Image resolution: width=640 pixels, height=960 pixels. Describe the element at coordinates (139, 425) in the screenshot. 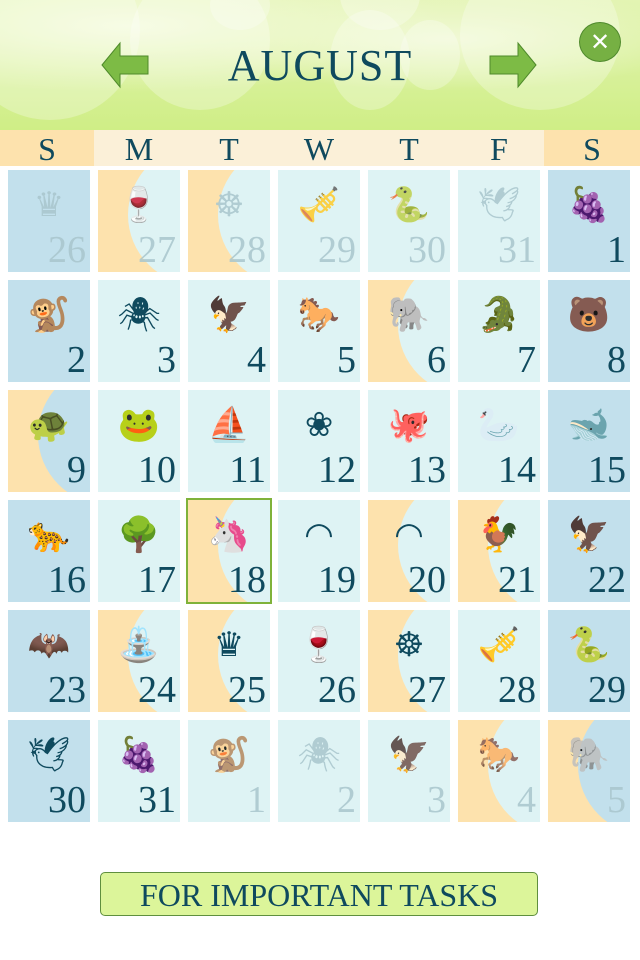

I see `frog-icon: 🐸` at that location.